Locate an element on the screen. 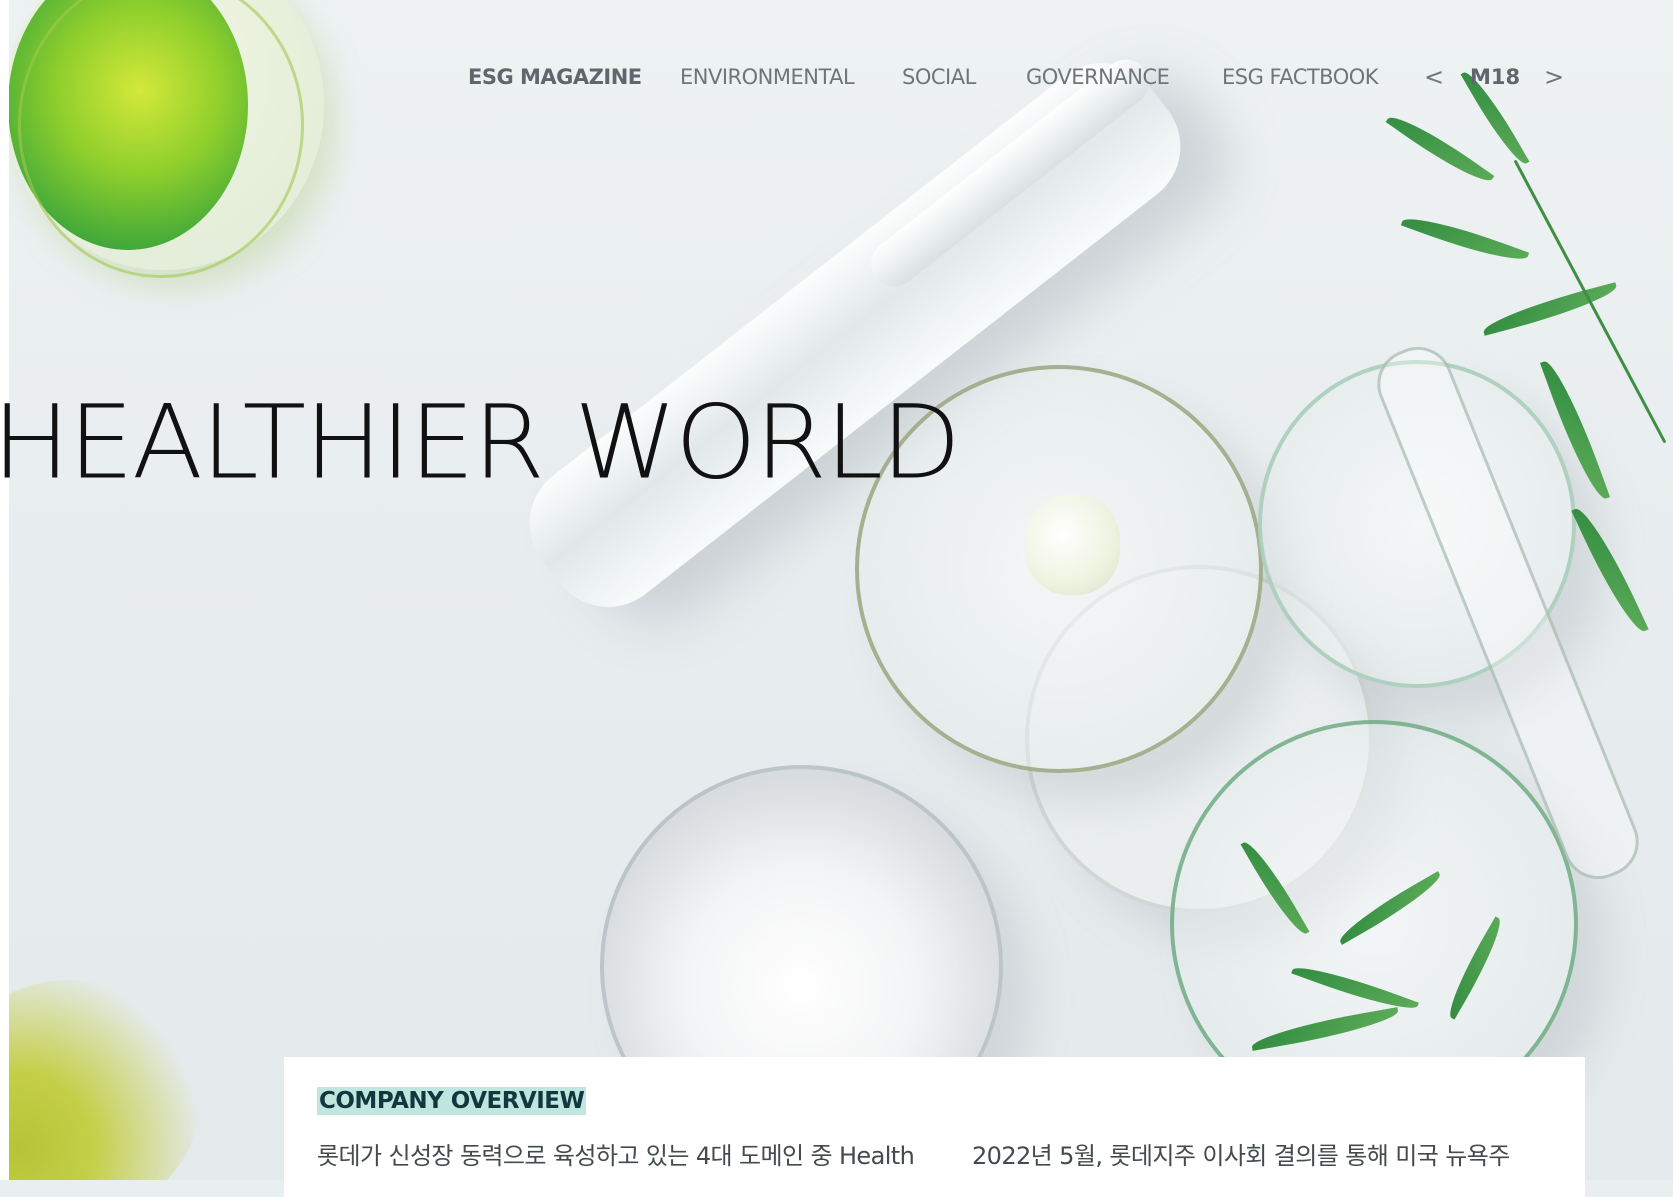 The width and height of the screenshot is (1673, 1197). stem-image is located at coordinates (1590, 301).